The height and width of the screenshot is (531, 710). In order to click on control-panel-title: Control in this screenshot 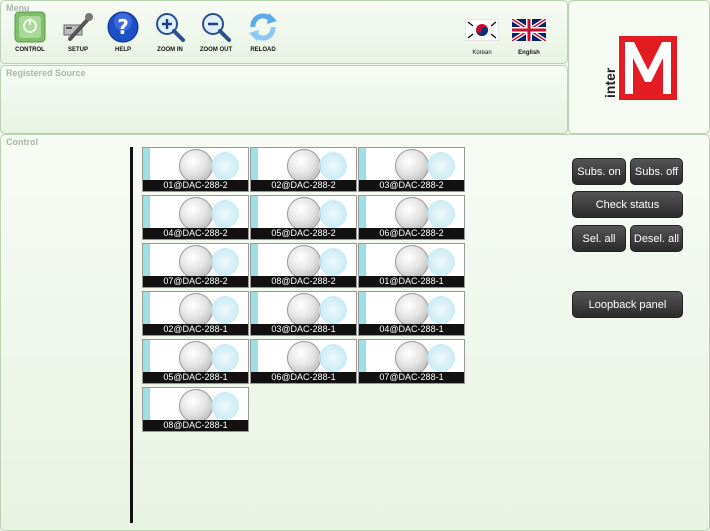, I will do `click(22, 142)`.